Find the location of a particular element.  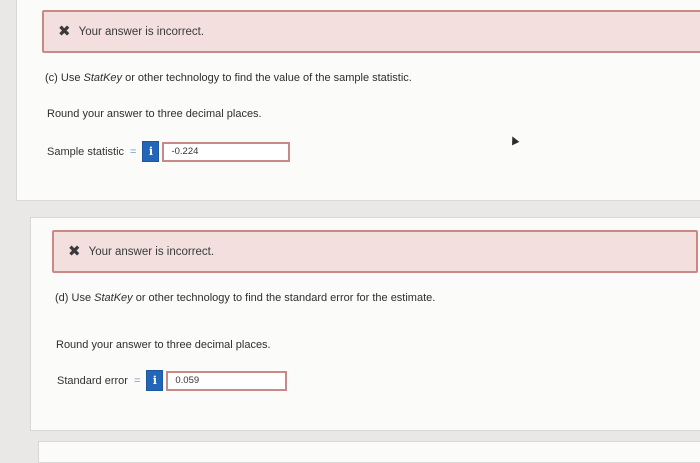

field-label: Standard error is located at coordinates (92, 380).